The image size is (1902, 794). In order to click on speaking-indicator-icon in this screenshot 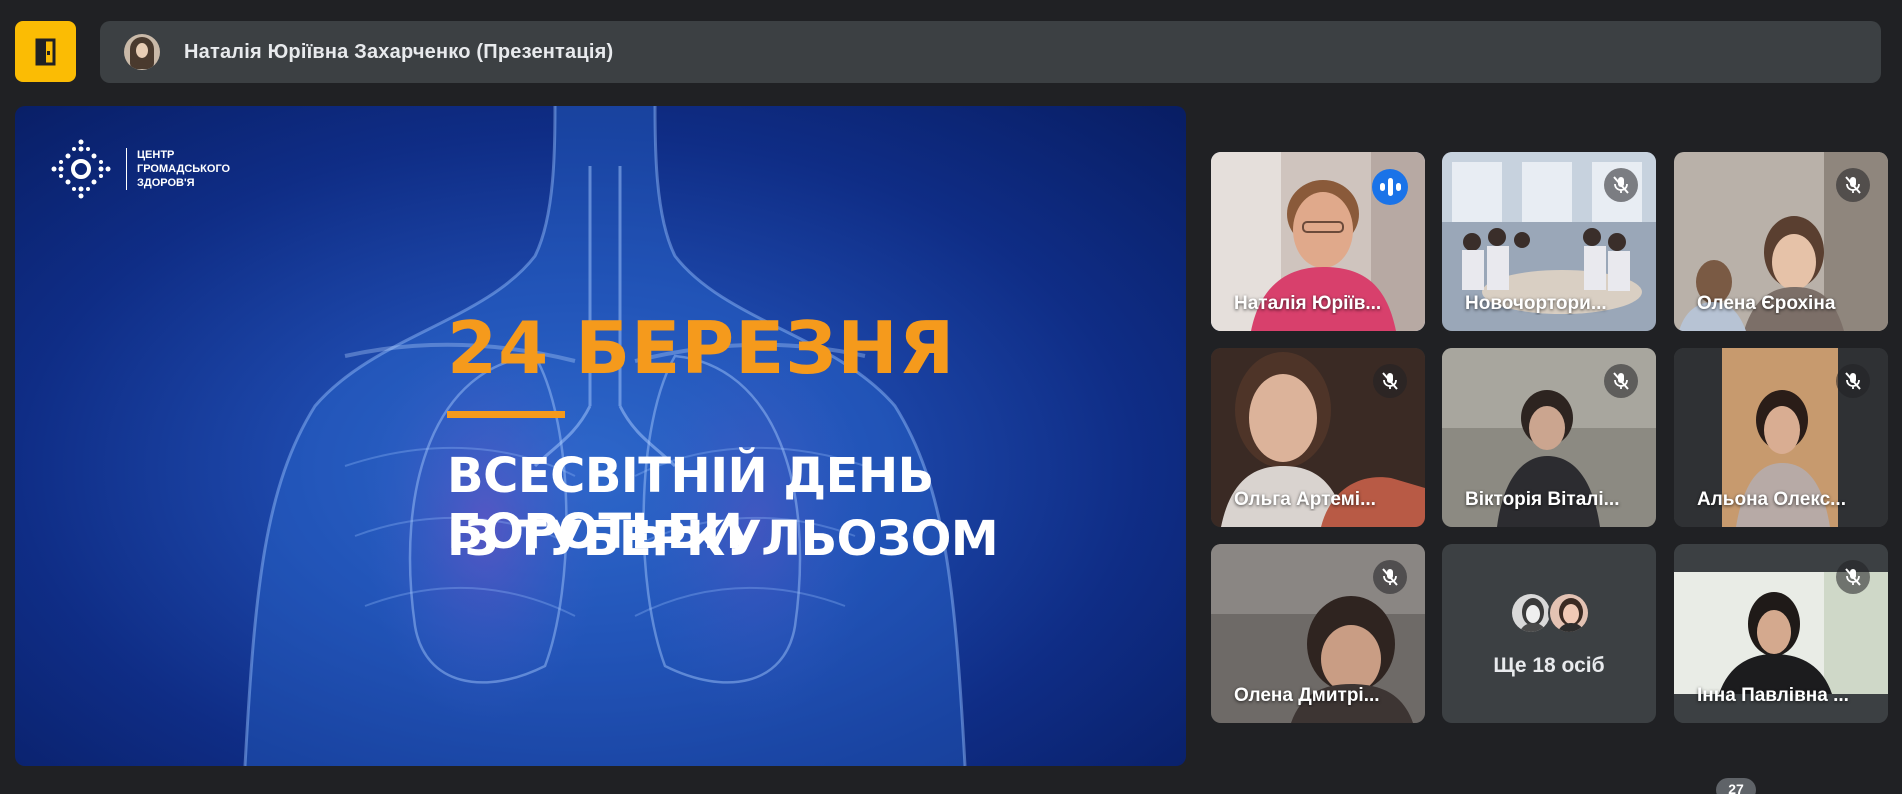, I will do `click(1390, 187)`.